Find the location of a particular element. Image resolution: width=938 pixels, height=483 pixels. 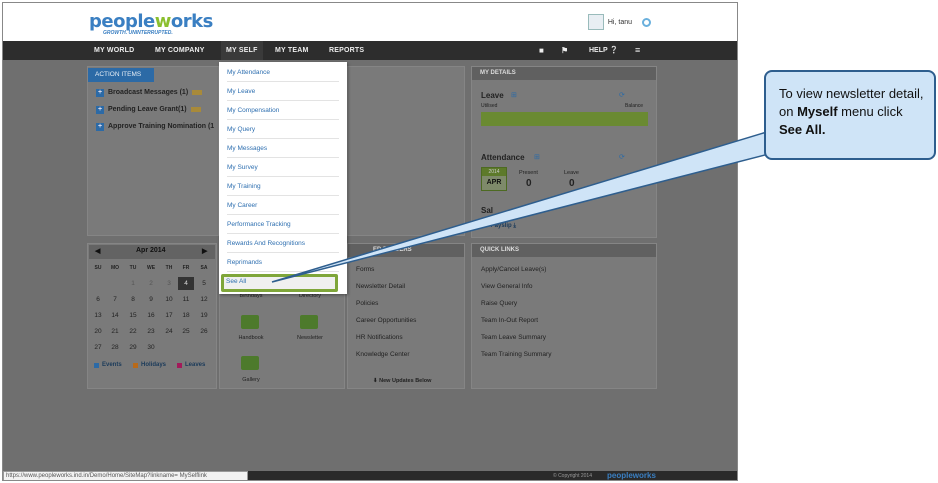

menu-item: Rewards And Recognitions is located at coordinates (283, 243).